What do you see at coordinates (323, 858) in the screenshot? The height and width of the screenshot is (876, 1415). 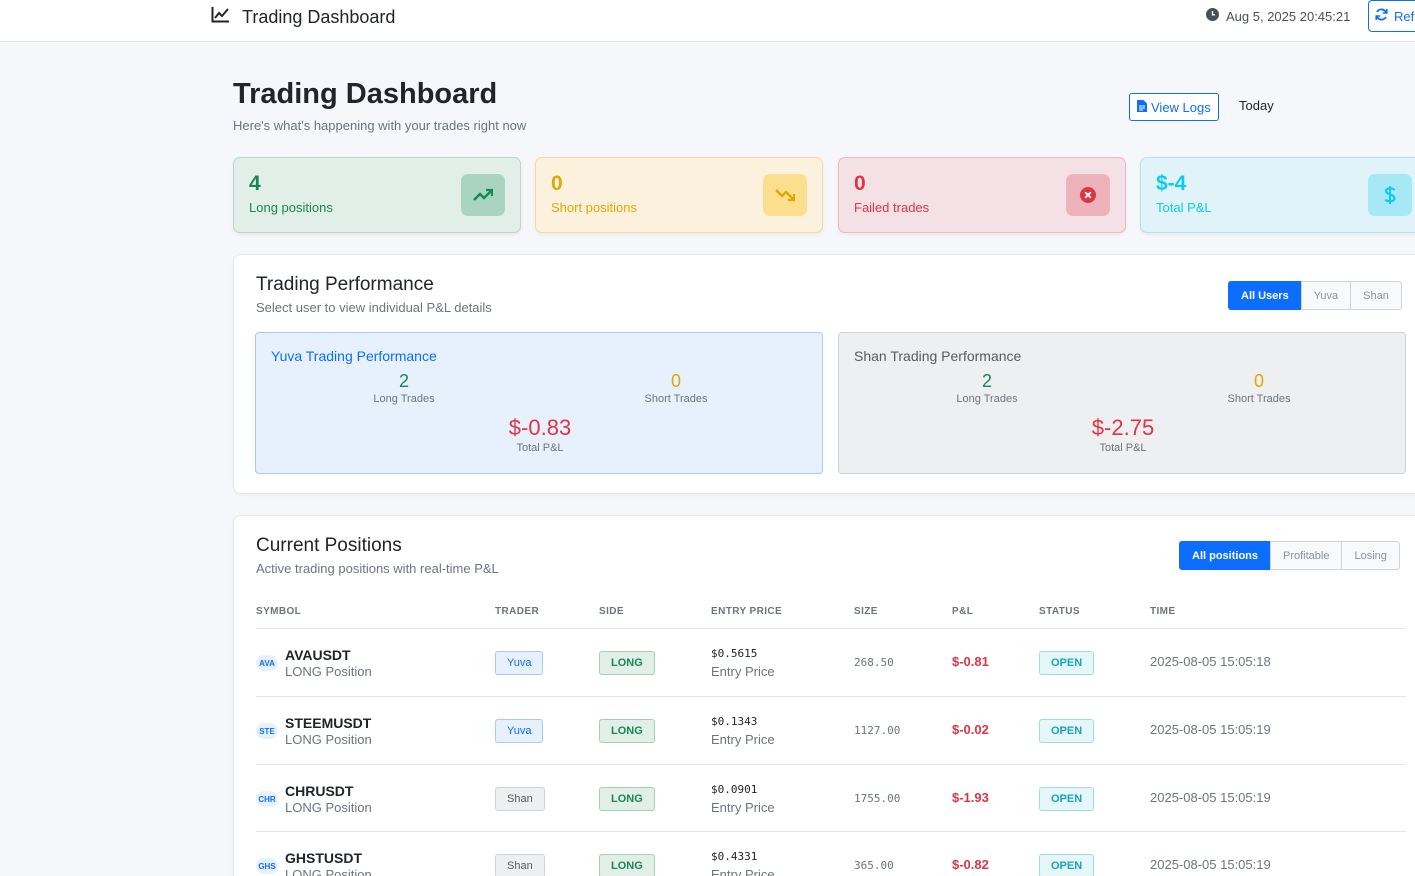 I see `symbol-name: GHSTUSDT` at bounding box center [323, 858].